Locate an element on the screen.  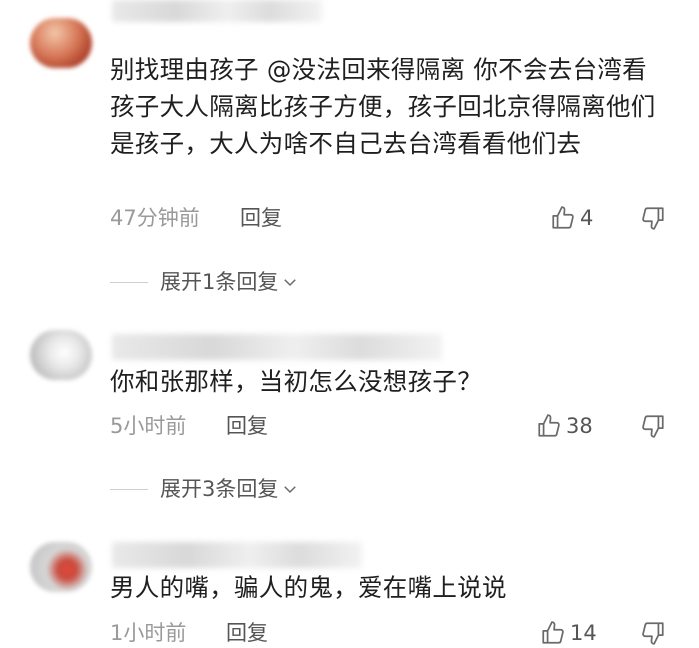
expand-replies-button: 展开1条回复 is located at coordinates (204, 282).